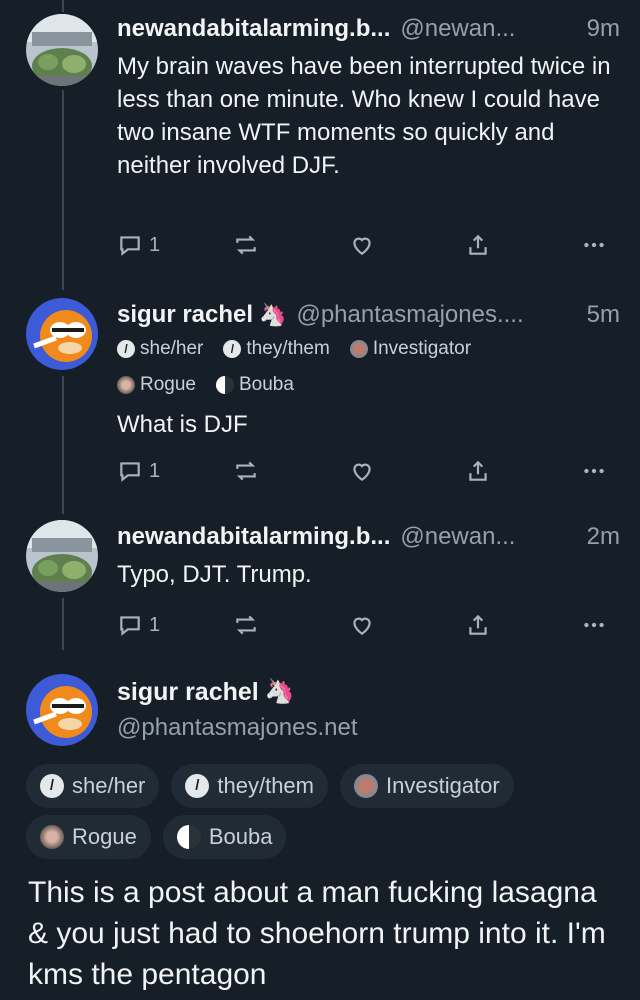 The height and width of the screenshot is (1000, 640). I want to click on post-time: 5m, so click(603, 314).